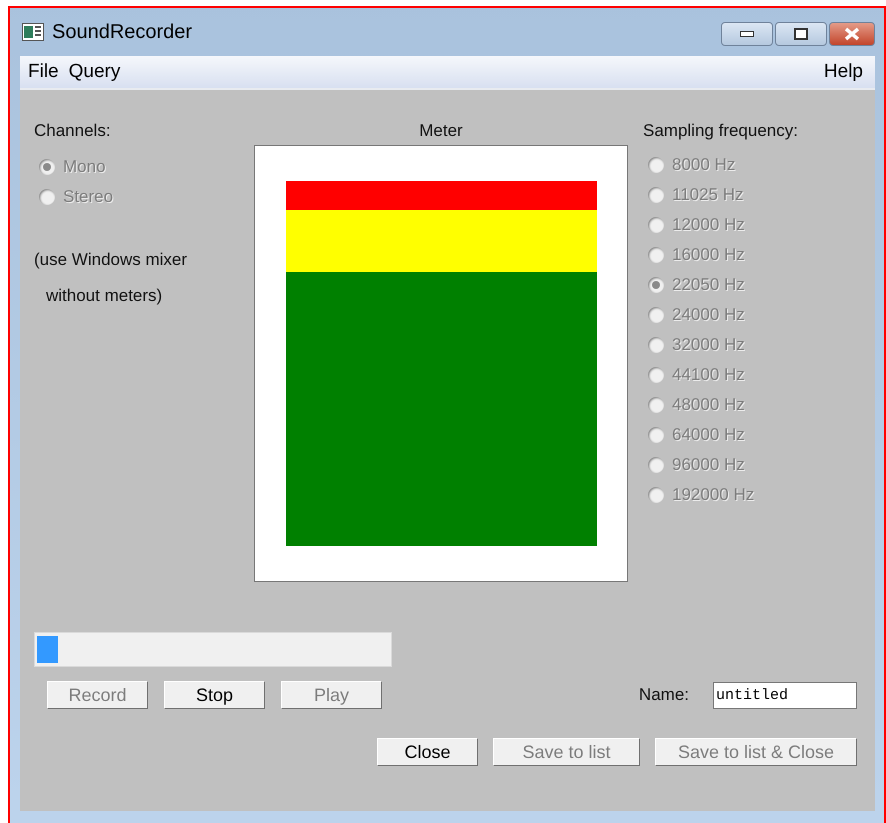  Describe the element at coordinates (33, 32) in the screenshot. I see `app-icon` at that location.